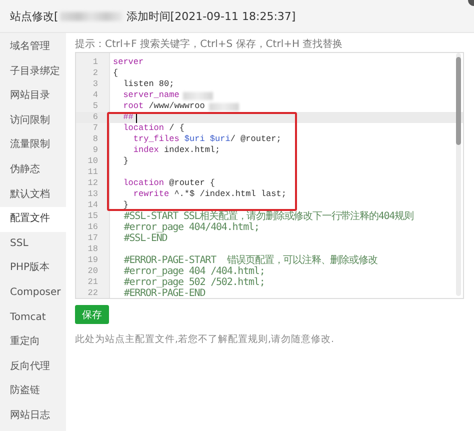 The image size is (474, 431). What do you see at coordinates (92, 183) in the screenshot?
I see `line-number: 12` at bounding box center [92, 183].